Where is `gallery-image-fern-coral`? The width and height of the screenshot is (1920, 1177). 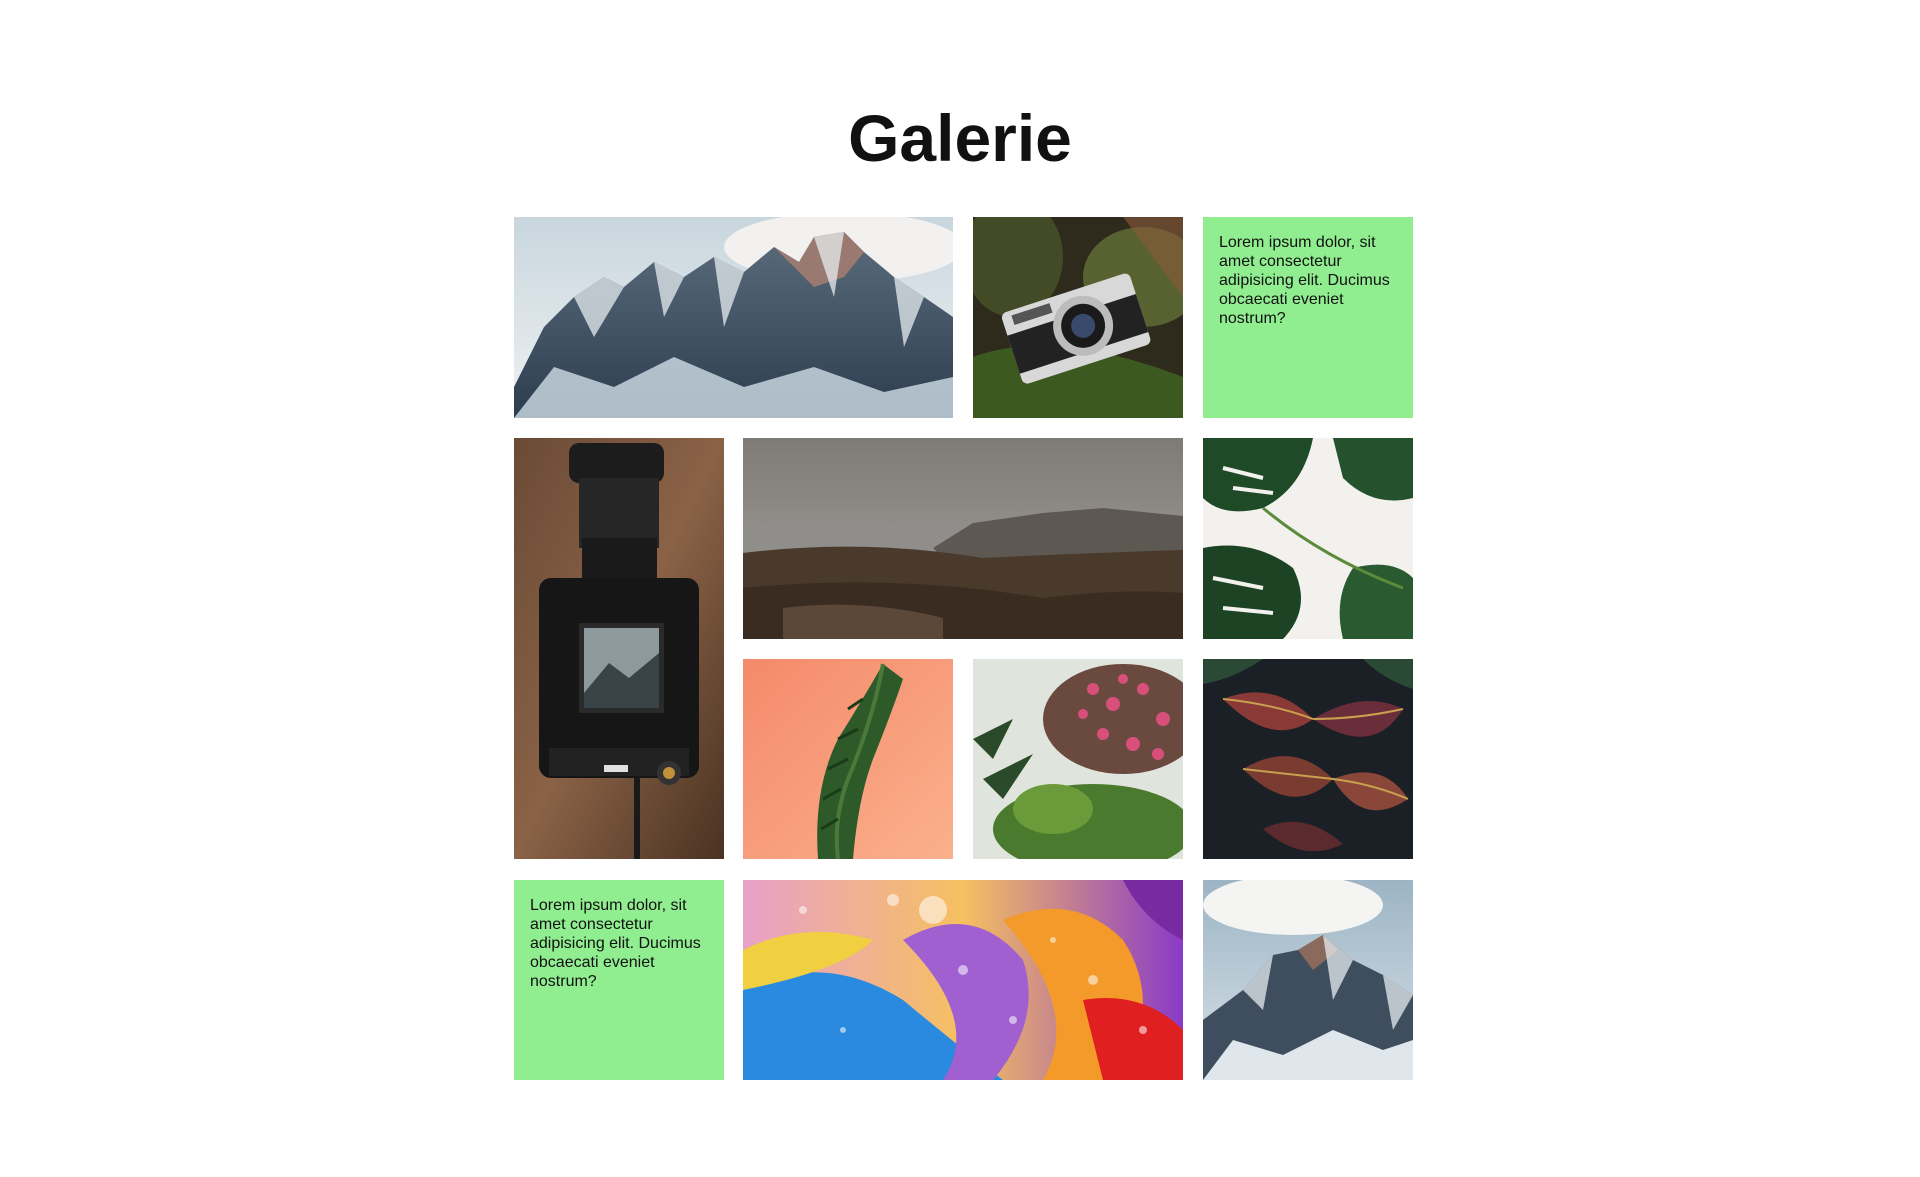
gallery-image-fern-coral is located at coordinates (848, 759).